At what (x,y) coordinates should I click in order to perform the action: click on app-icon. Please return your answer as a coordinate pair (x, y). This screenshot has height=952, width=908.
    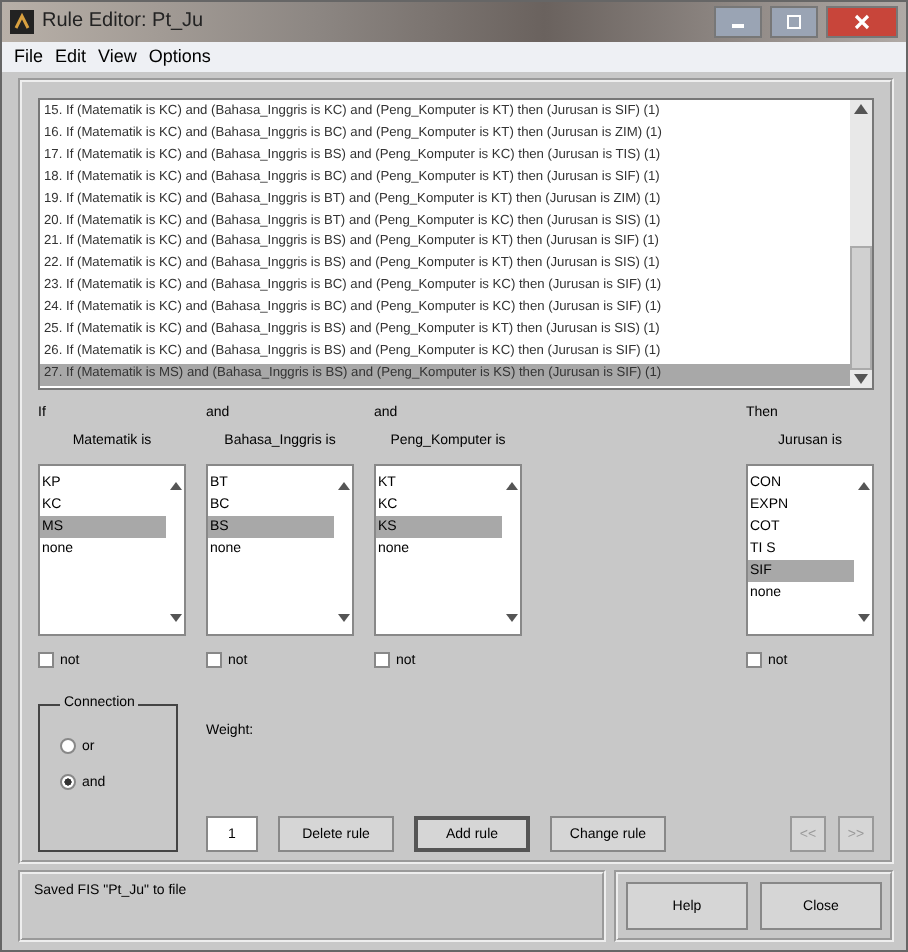
    Looking at the image, I should click on (22, 21).